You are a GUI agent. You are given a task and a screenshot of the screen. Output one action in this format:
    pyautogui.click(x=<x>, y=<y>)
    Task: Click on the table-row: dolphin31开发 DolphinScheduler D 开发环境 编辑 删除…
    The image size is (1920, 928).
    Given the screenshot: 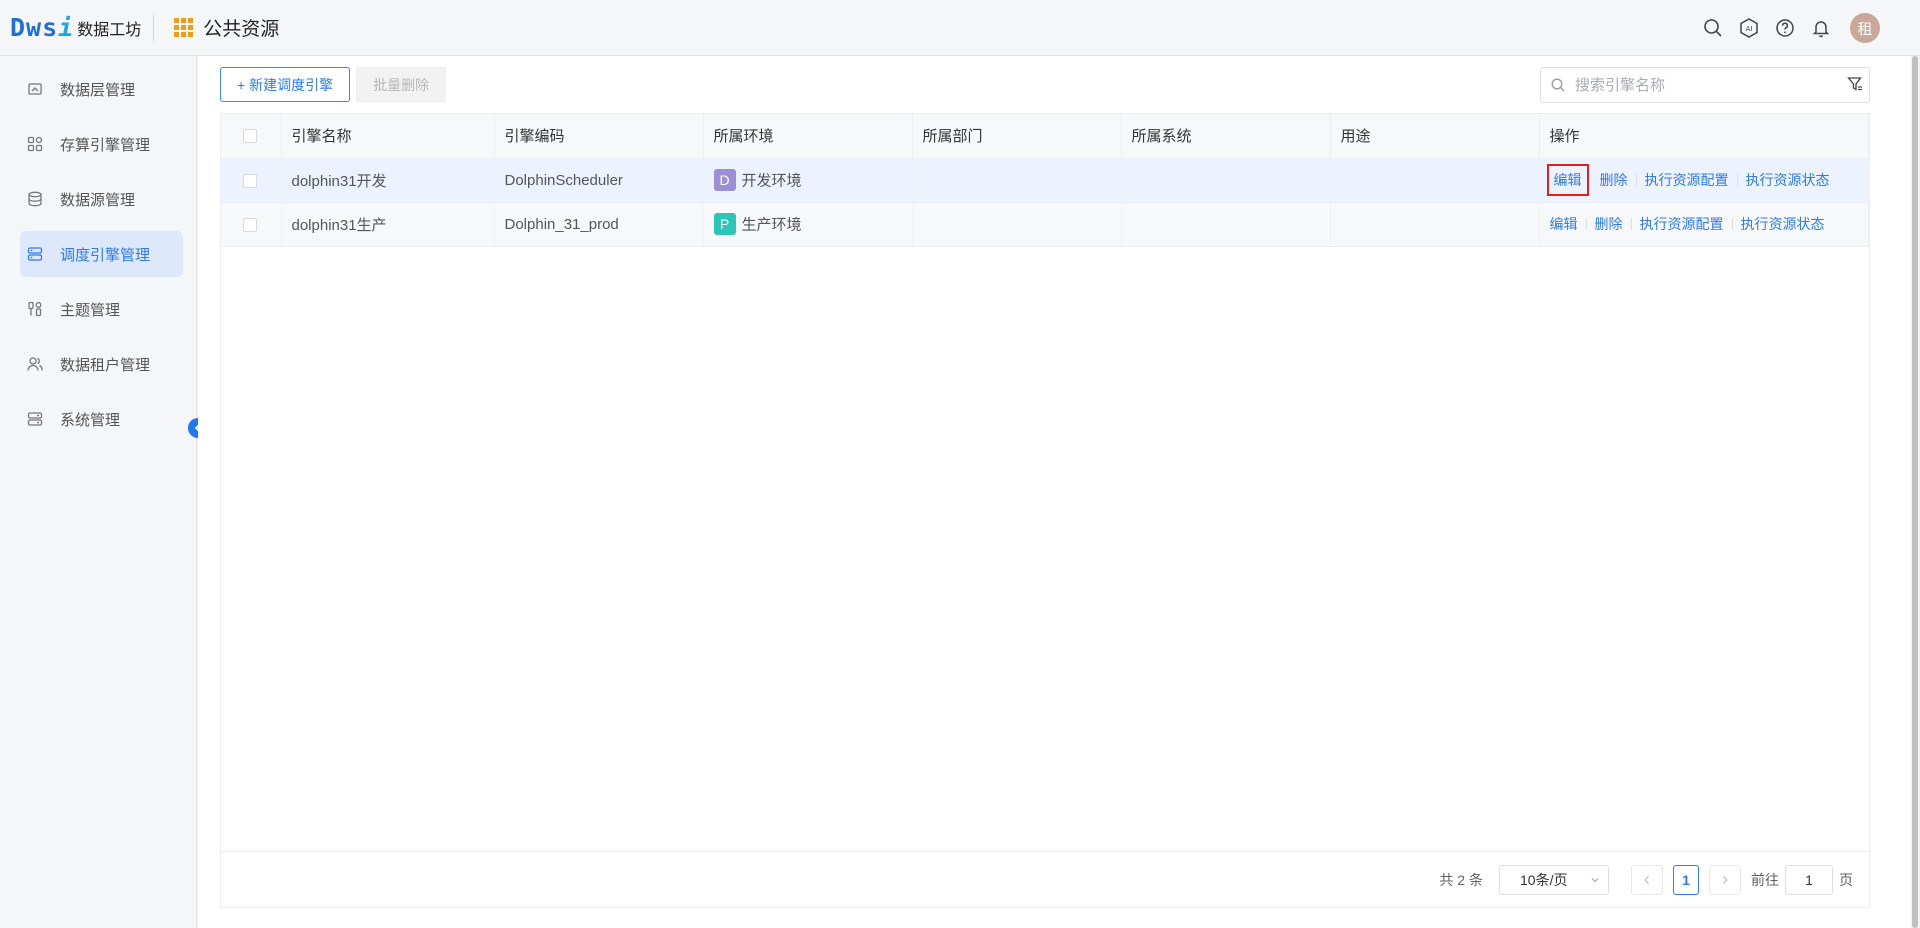 What is the action you would take?
    pyautogui.click(x=1045, y=180)
    